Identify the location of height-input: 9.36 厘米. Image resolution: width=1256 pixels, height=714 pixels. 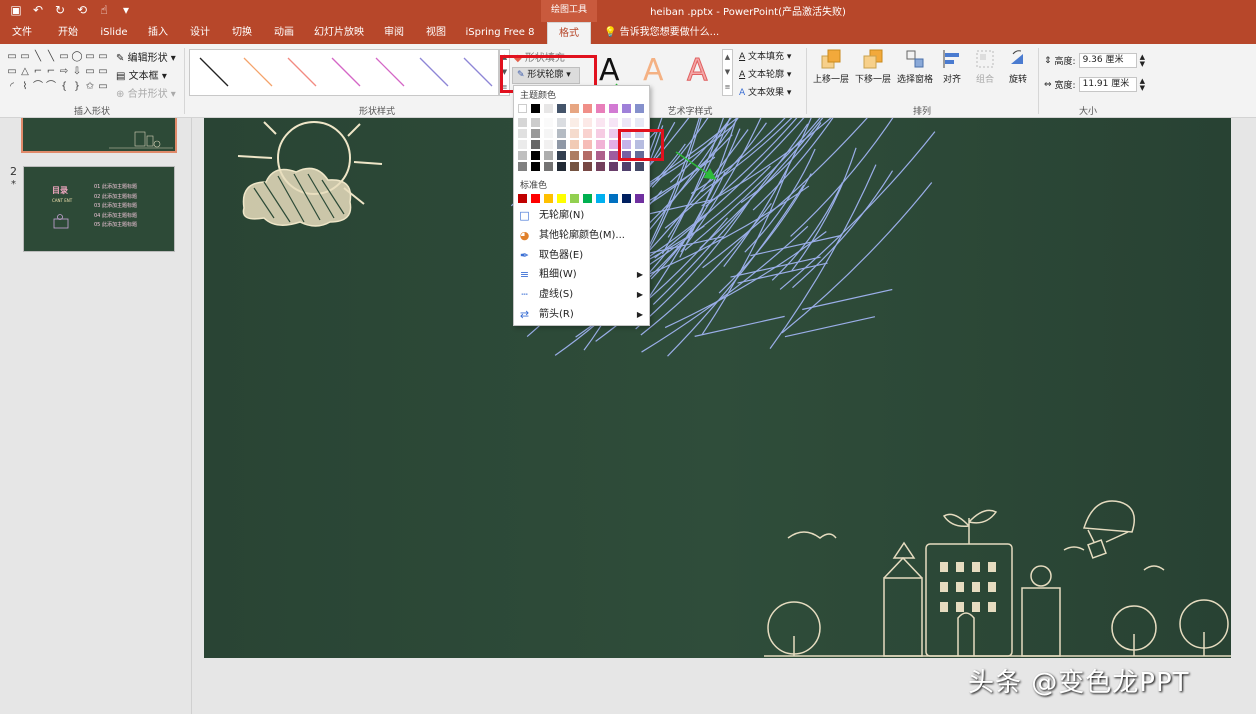
(1107, 60).